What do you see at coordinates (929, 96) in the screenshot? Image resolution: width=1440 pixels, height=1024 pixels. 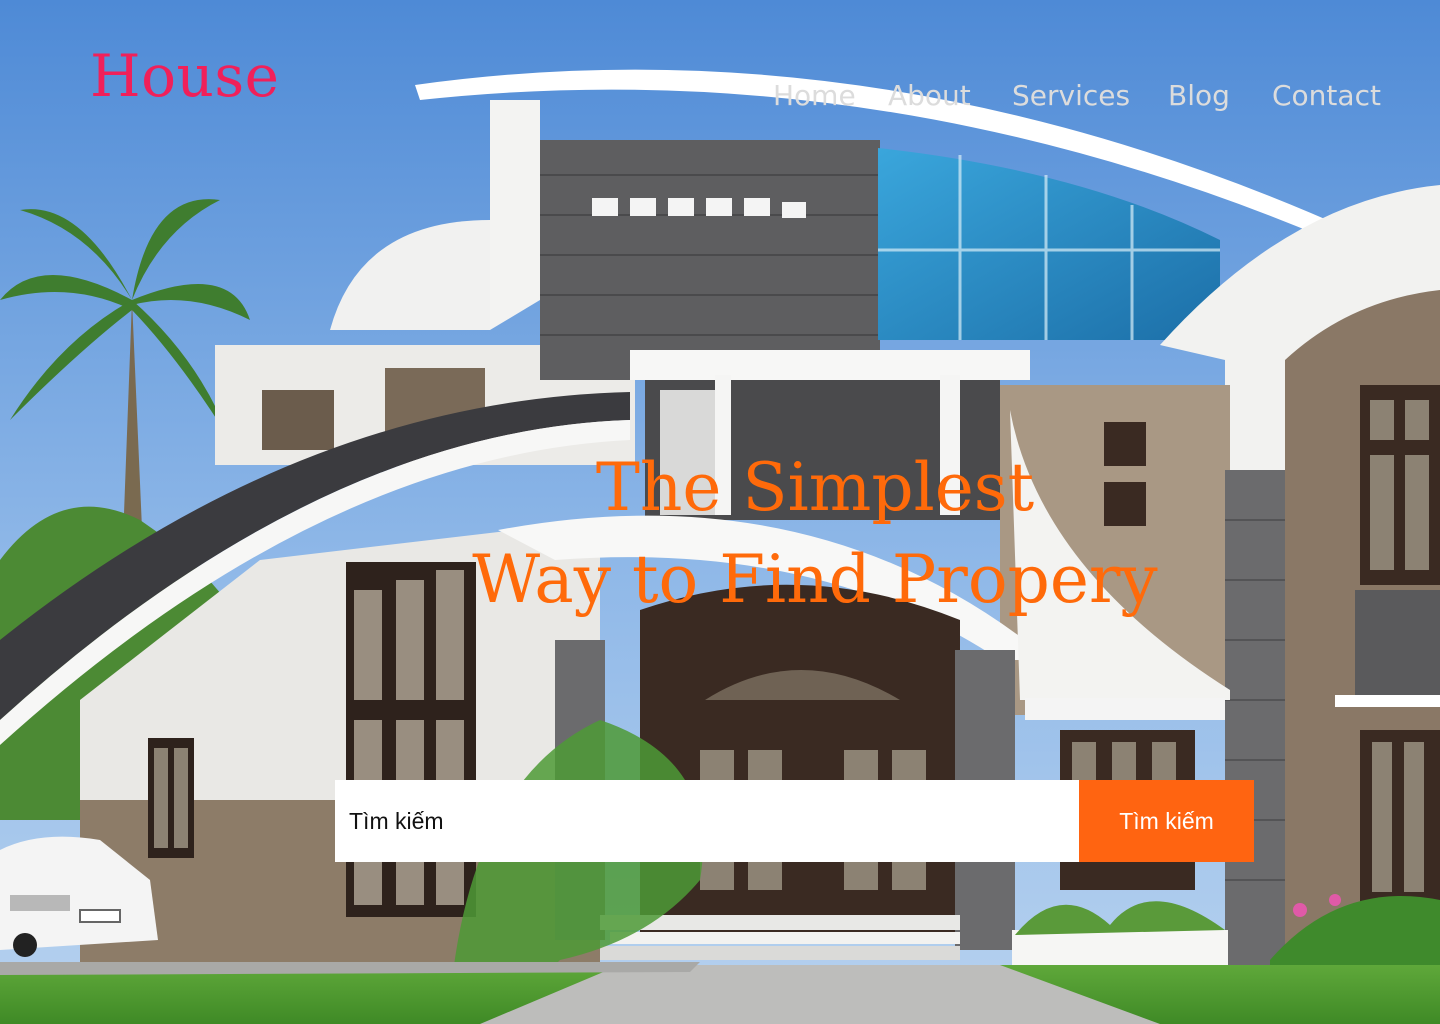 I see `nav-link-about: About` at bounding box center [929, 96].